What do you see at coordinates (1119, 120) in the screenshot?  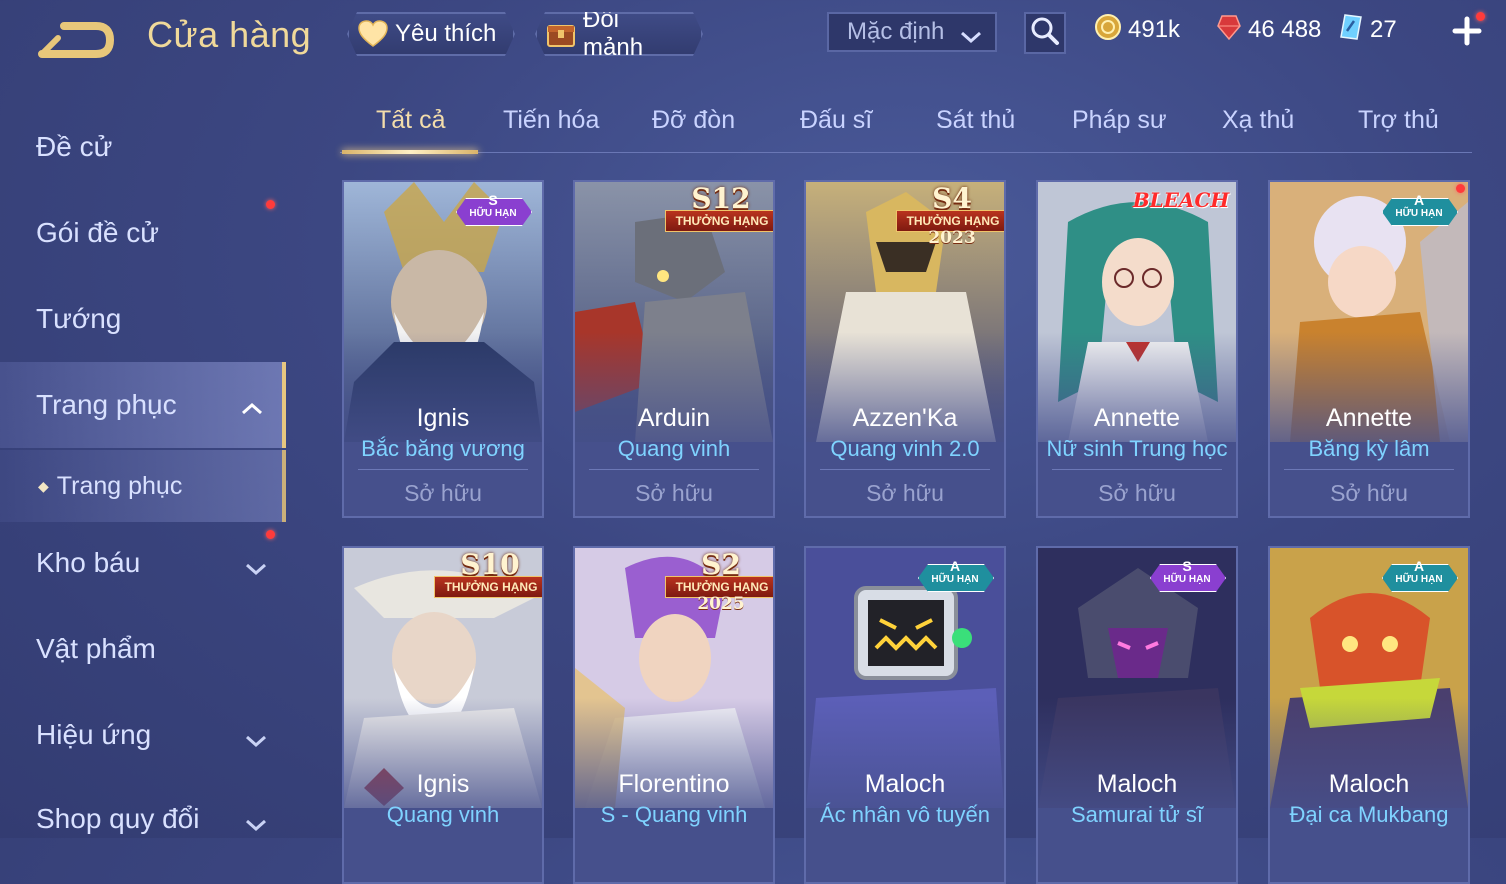 I see `tab-mage: Pháp sư` at bounding box center [1119, 120].